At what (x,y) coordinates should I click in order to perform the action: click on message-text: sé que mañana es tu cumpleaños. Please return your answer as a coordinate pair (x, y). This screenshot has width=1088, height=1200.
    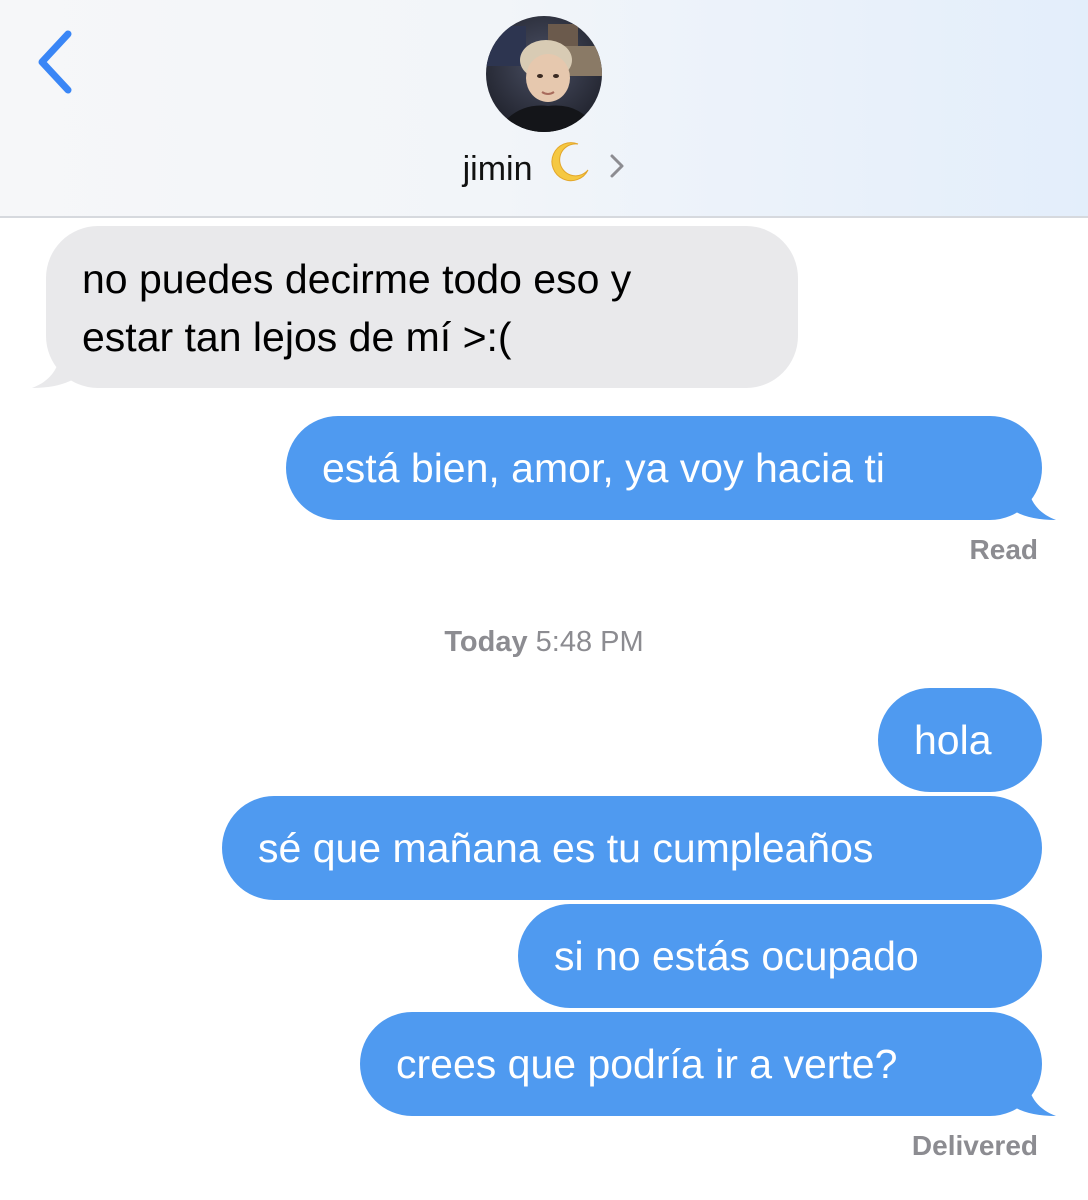
    Looking at the image, I should click on (566, 848).